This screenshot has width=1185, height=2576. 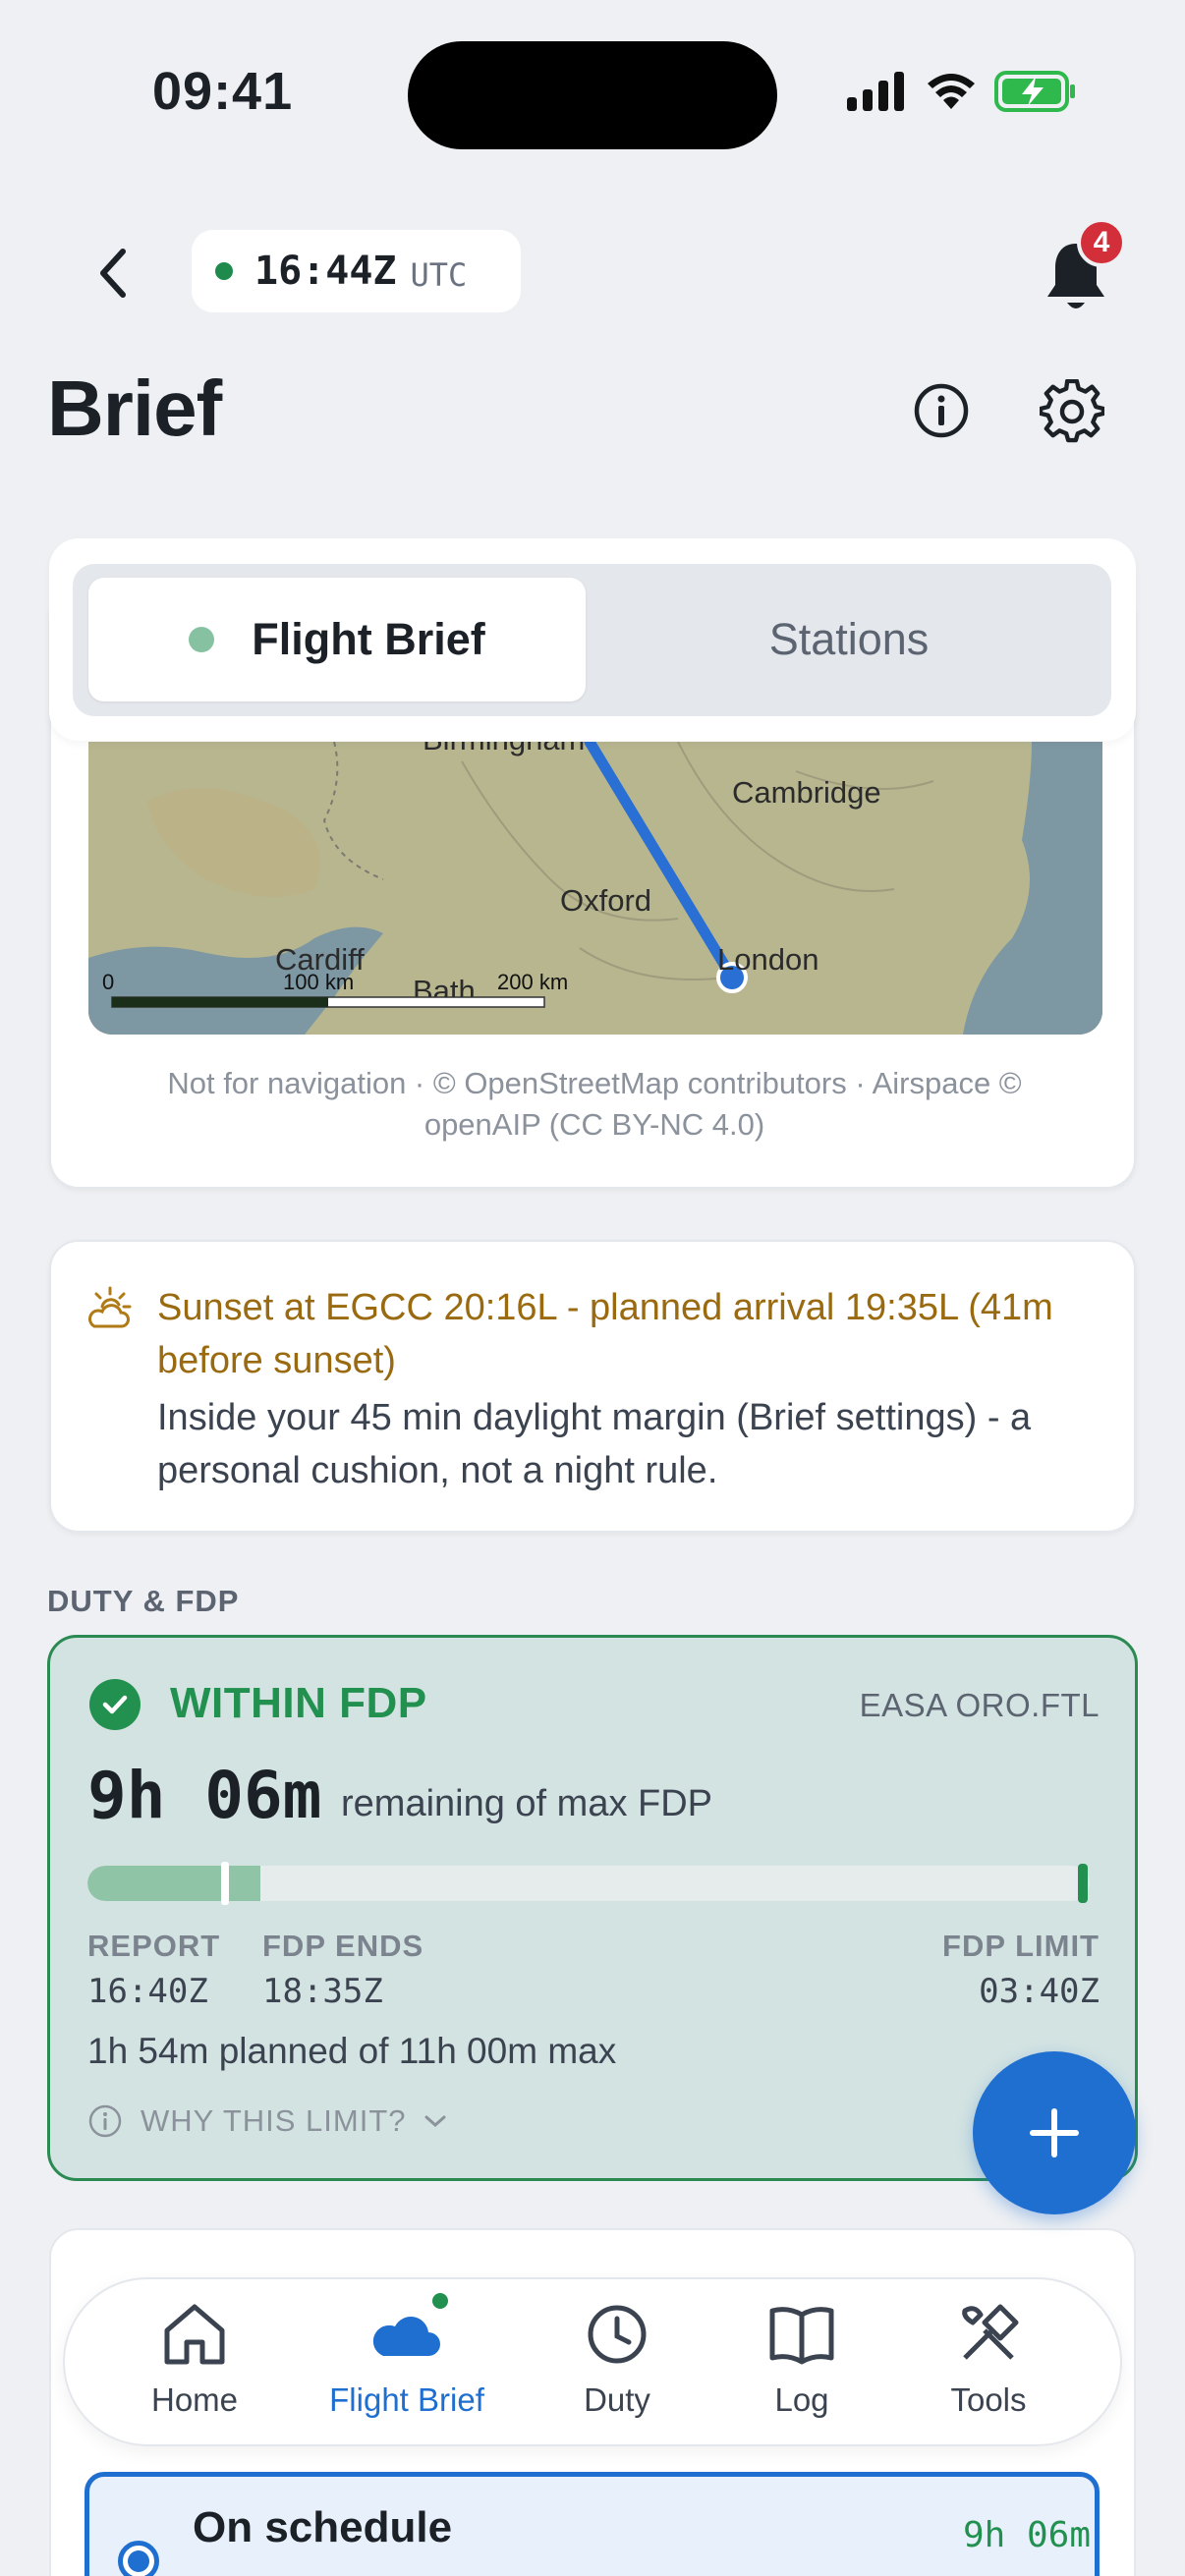 What do you see at coordinates (991, 2332) in the screenshot?
I see `tools-icon` at bounding box center [991, 2332].